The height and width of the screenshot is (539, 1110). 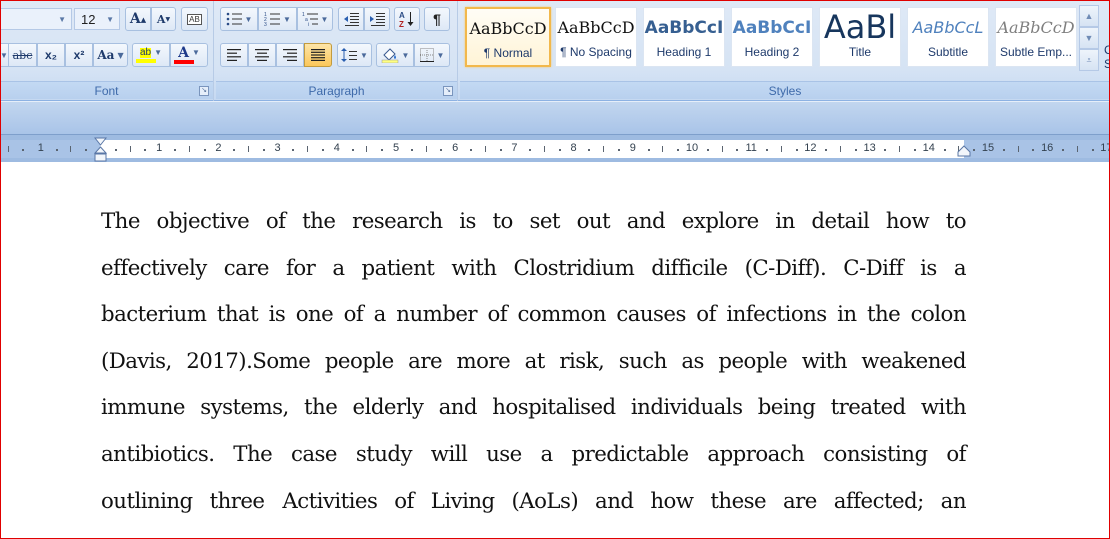 I want to click on font-color-button: A ▼, so click(x=189, y=55).